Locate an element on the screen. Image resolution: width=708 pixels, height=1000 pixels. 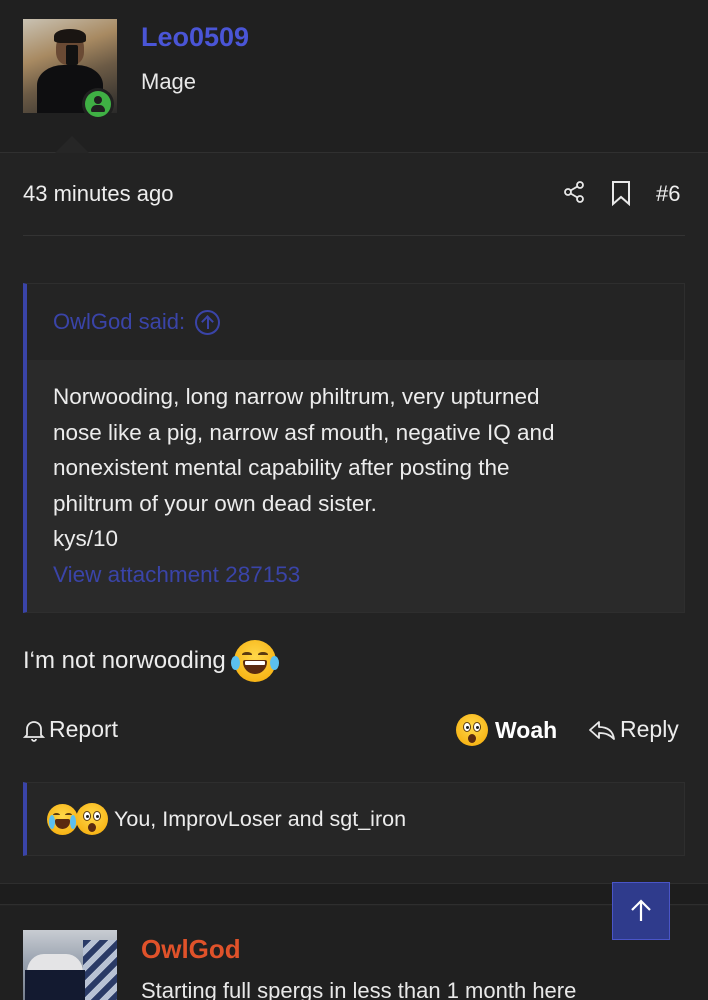
share-icon is located at coordinates (574, 192).